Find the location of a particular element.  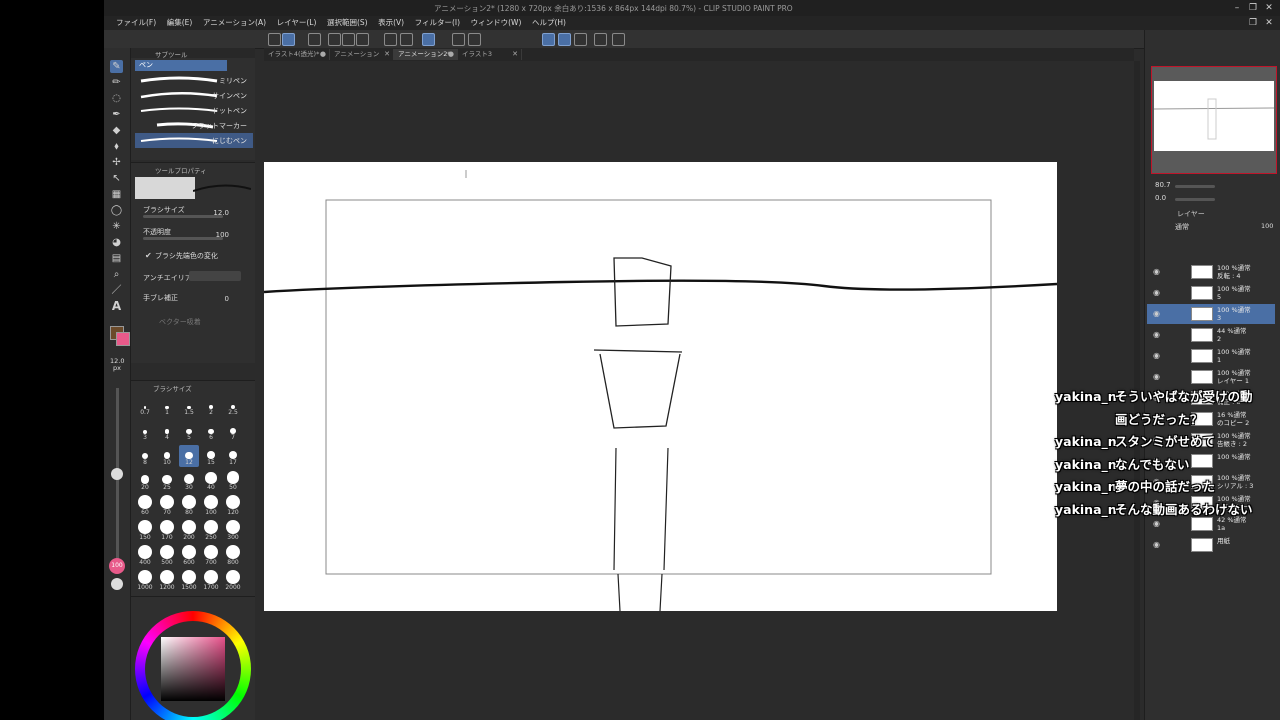

brush-size-preset: 10 is located at coordinates (167, 456).